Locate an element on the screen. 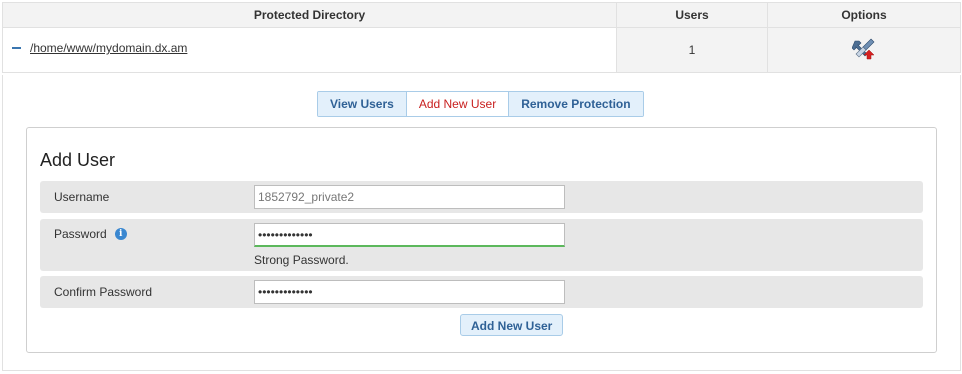 Image resolution: width=962 pixels, height=374 pixels. add-new-user-button: Add New User is located at coordinates (512, 325).